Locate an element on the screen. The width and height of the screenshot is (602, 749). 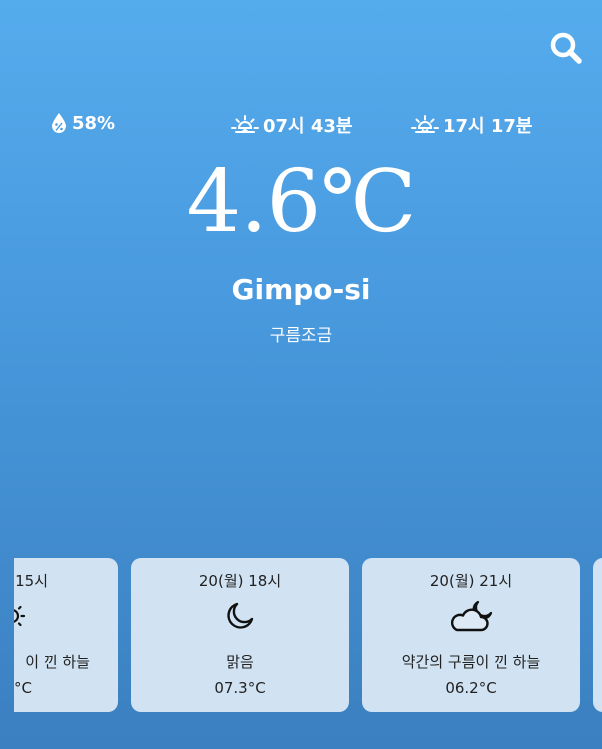
search-icon is located at coordinates (566, 48).